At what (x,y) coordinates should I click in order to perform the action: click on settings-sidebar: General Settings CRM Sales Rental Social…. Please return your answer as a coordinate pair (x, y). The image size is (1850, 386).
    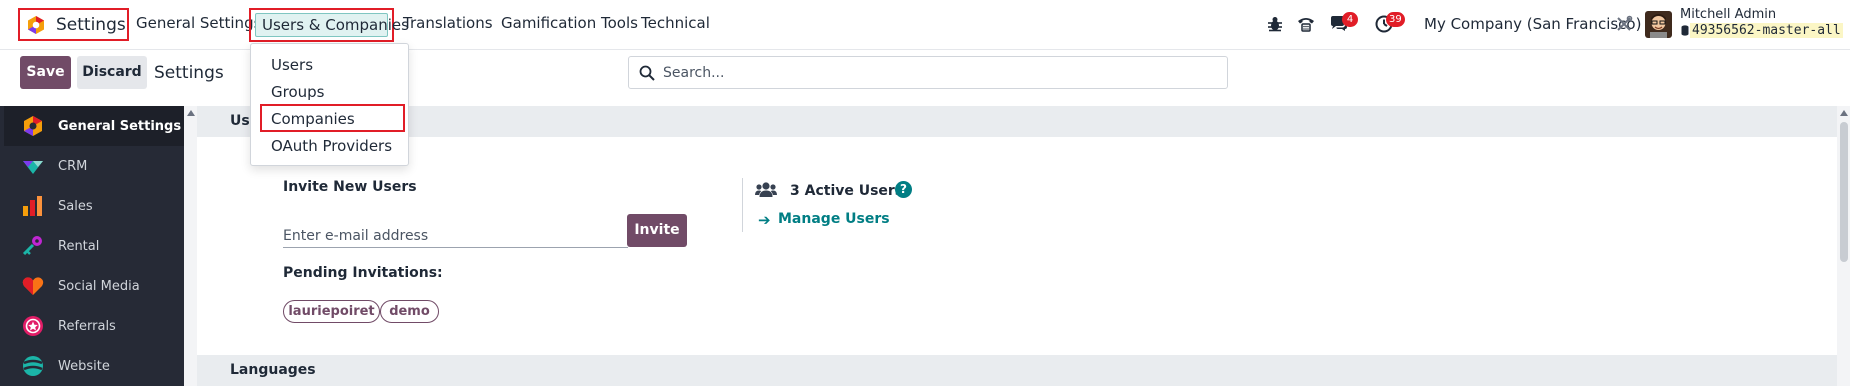
    Looking at the image, I should click on (95, 246).